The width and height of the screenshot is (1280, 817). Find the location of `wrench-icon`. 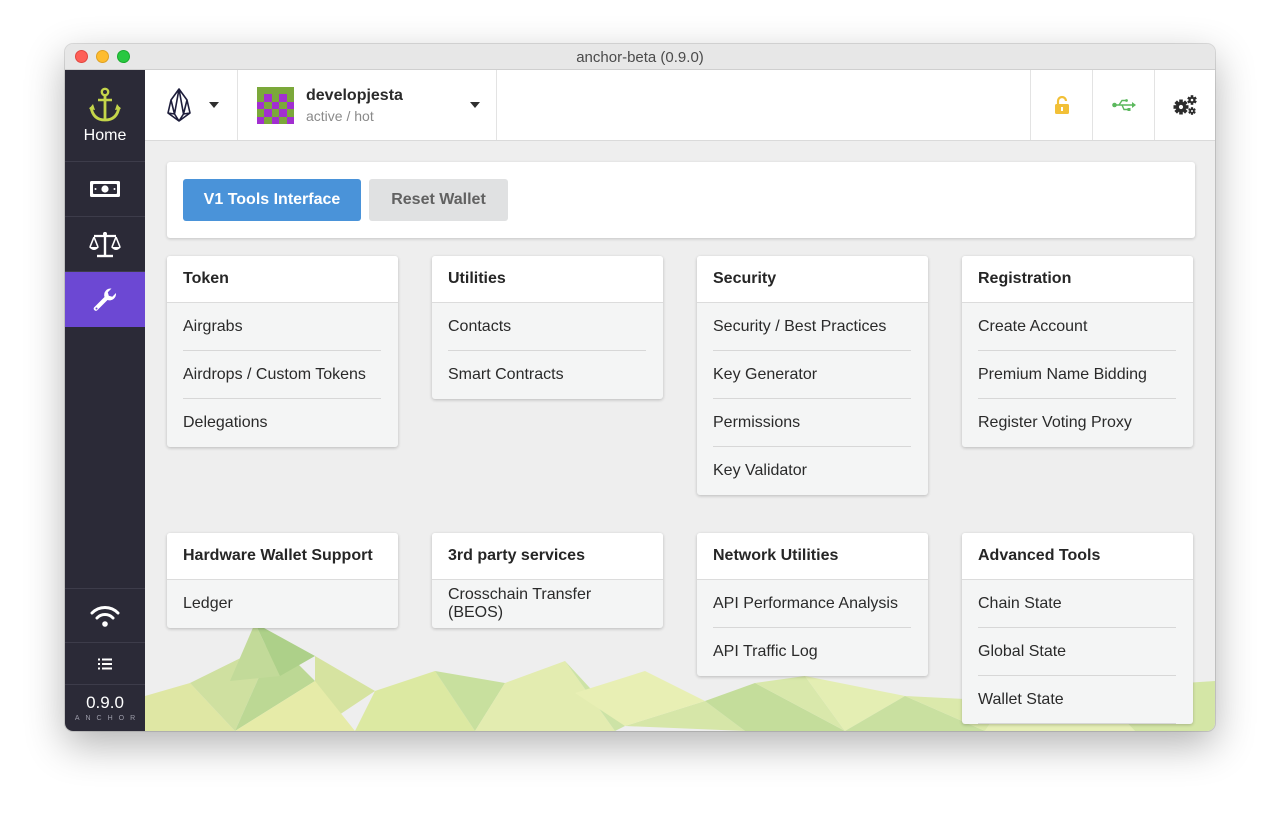

wrench-icon is located at coordinates (105, 300).